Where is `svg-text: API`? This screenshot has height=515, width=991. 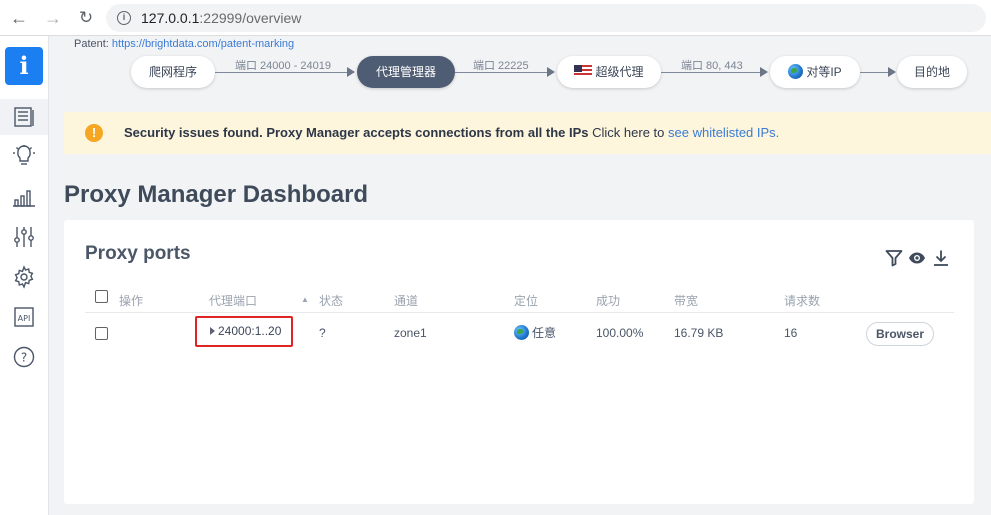 svg-text: API is located at coordinates (24, 318).